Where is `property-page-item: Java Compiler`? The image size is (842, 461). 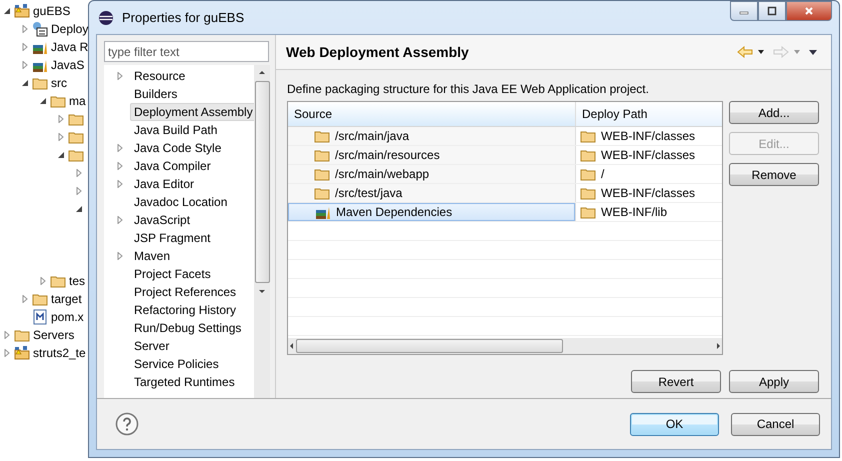 property-page-item: Java Compiler is located at coordinates (172, 166).